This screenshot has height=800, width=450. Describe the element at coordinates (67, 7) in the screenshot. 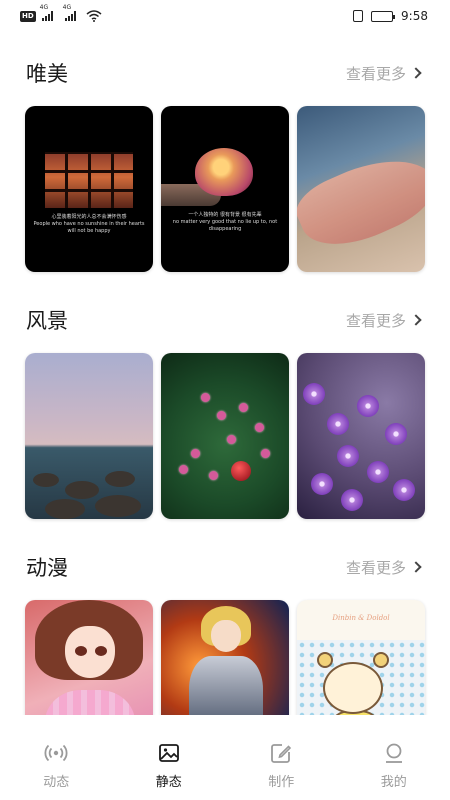

I see `sim2-network-tag: 4G` at that location.